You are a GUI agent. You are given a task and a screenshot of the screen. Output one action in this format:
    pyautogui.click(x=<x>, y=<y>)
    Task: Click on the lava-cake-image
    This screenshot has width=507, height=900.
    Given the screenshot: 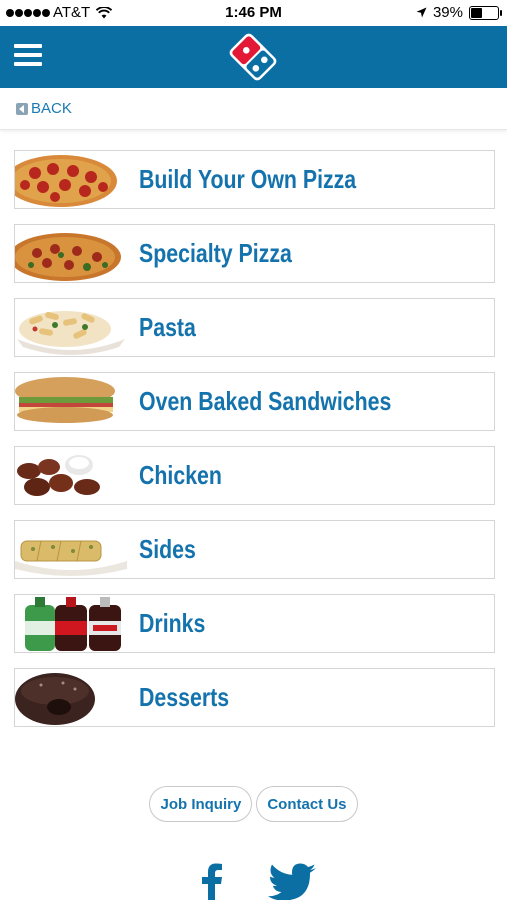 What is the action you would take?
    pyautogui.click(x=55, y=699)
    